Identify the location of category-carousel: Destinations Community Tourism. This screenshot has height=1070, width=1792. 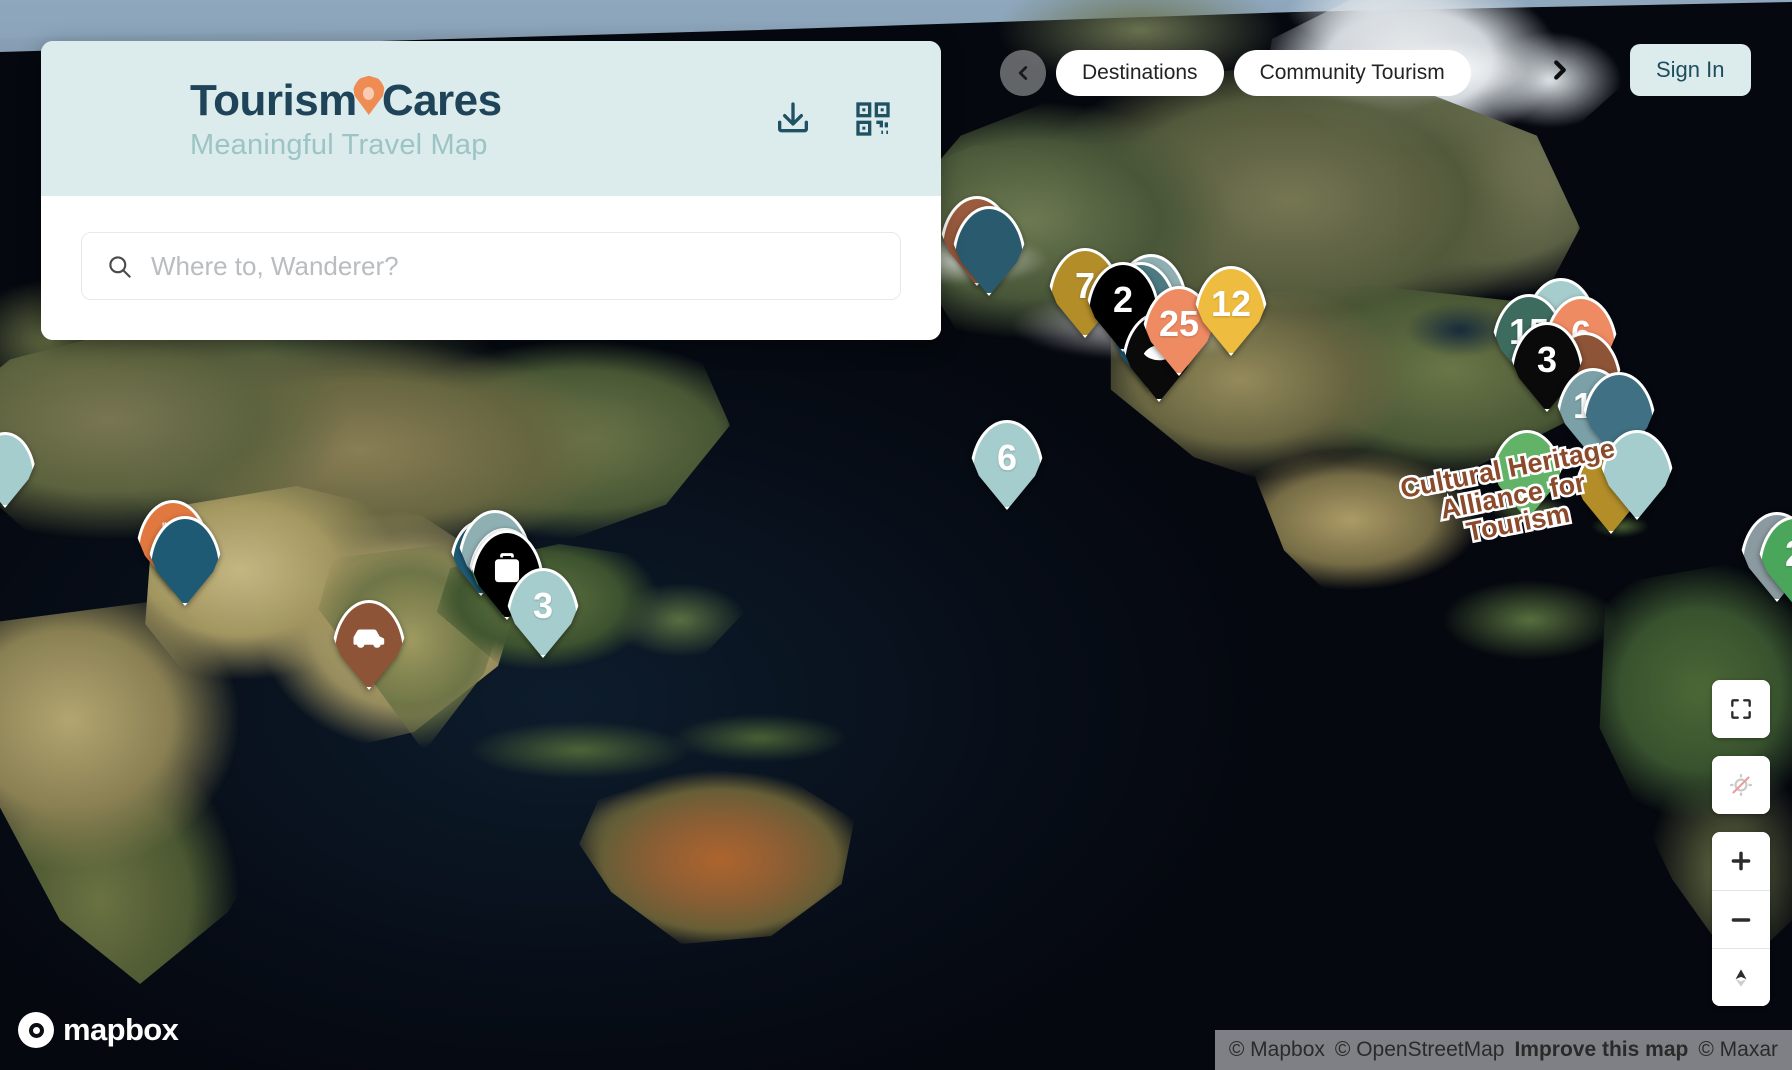
(1235, 73).